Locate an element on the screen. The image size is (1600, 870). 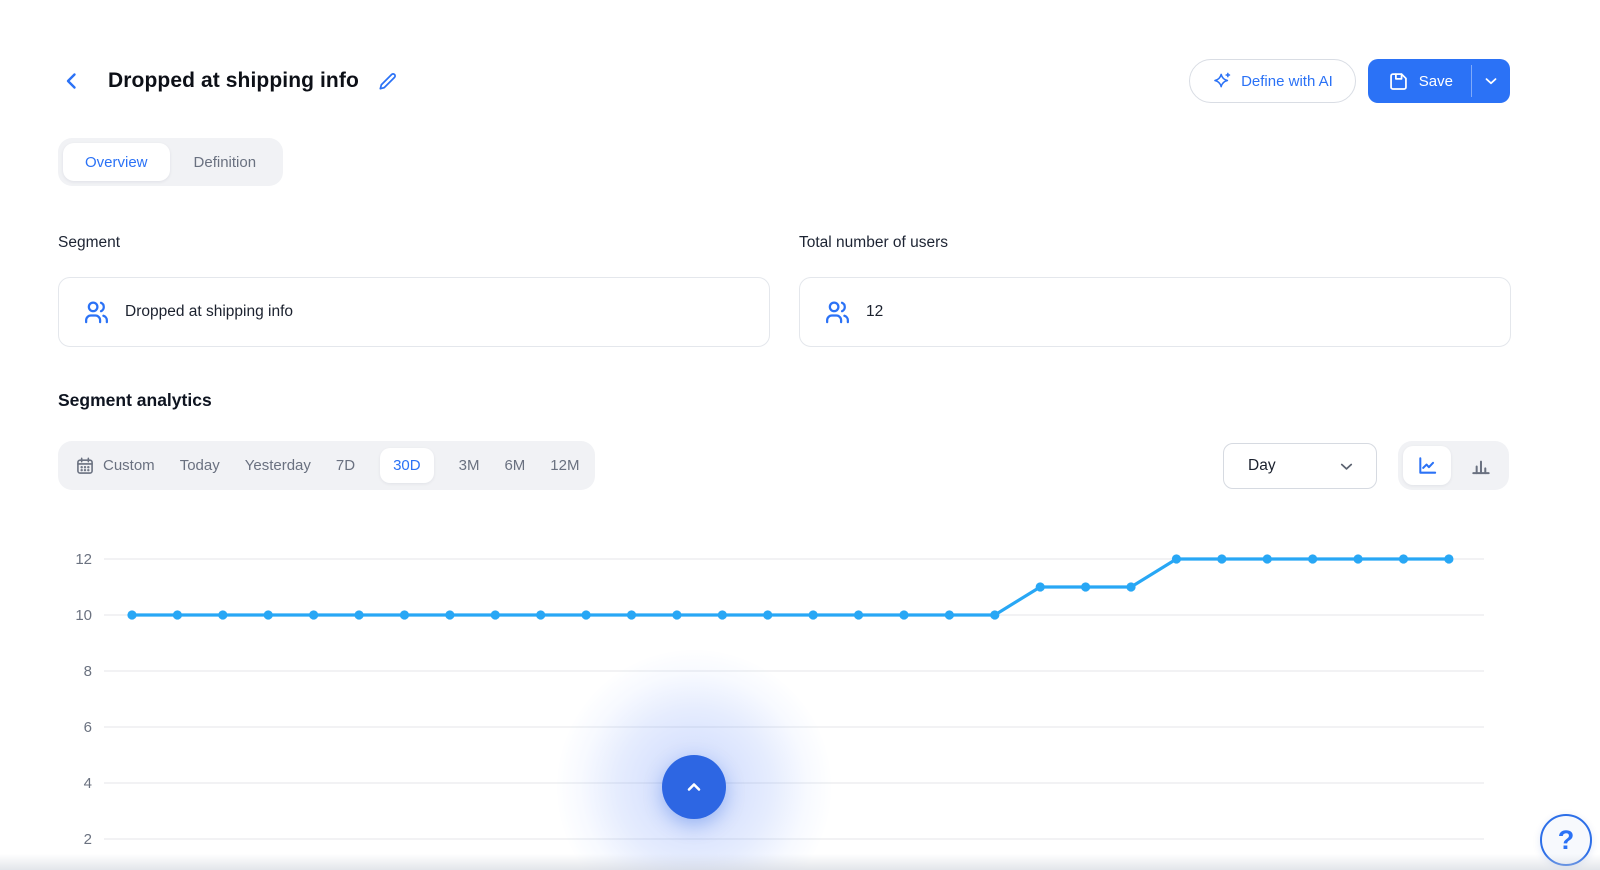
save-label: Save is located at coordinates (1435, 81).